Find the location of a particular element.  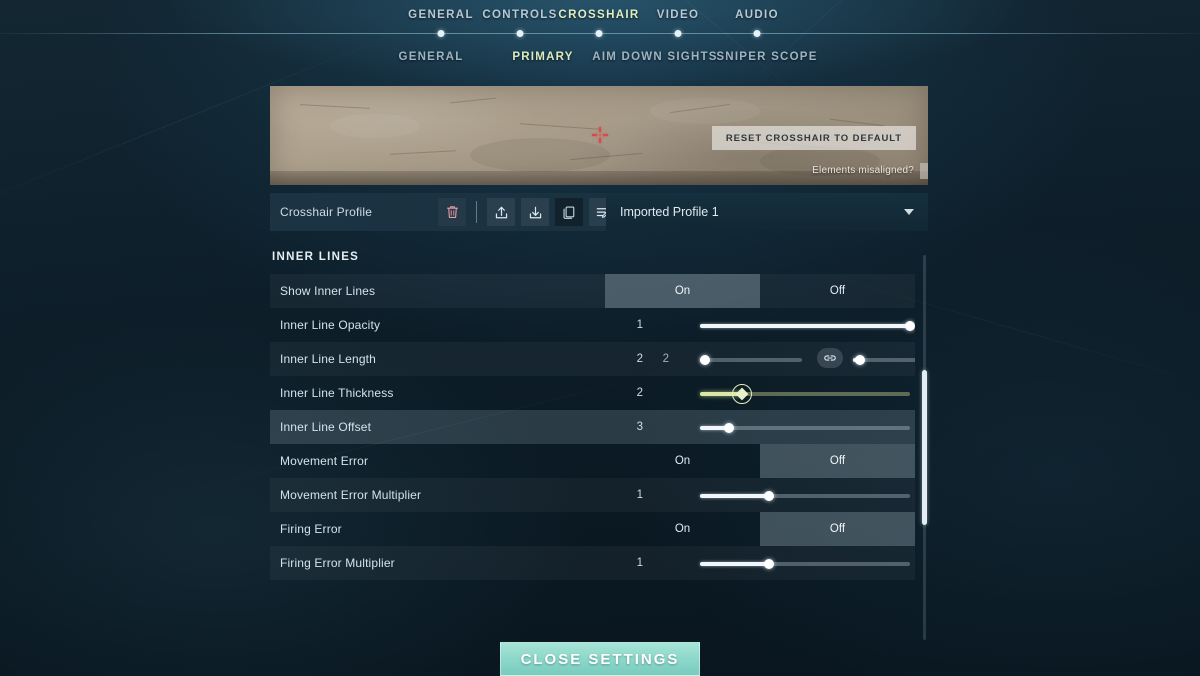

export-profile-button is located at coordinates (535, 212).